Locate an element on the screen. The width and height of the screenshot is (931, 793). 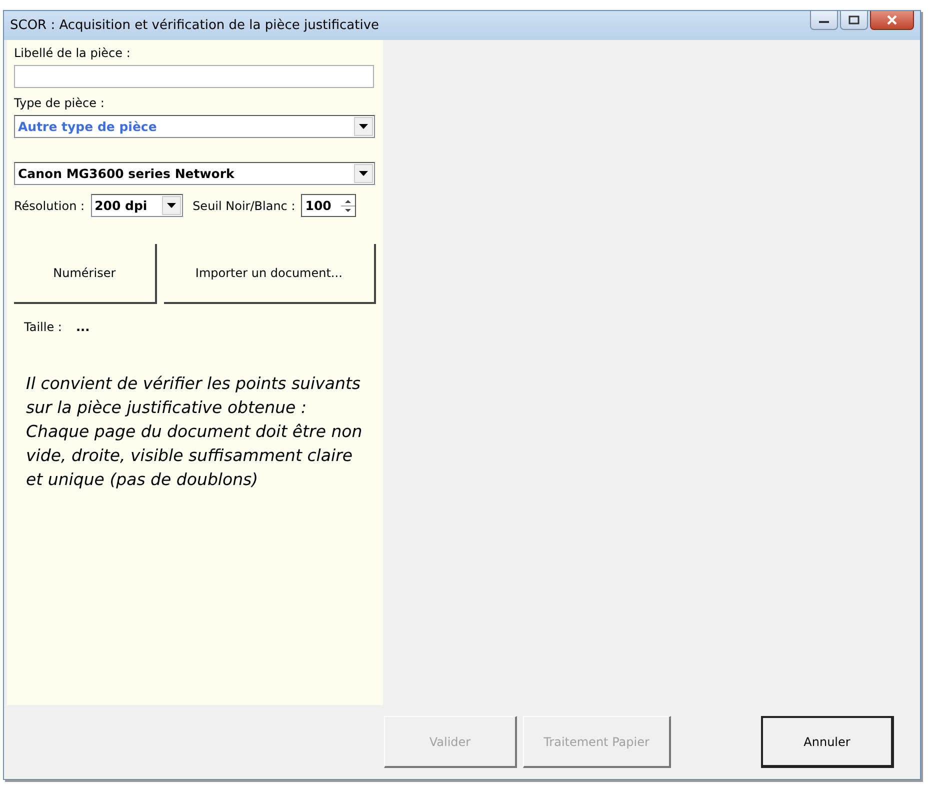
close-icon is located at coordinates (892, 20).